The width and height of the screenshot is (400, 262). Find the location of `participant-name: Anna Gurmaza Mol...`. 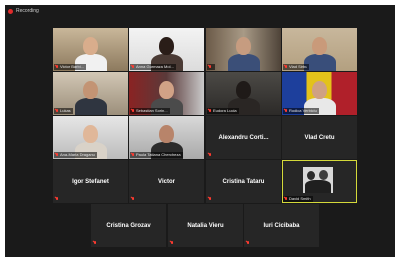

participant-name: Anna Gurmaza Mol... is located at coordinates (155, 66).